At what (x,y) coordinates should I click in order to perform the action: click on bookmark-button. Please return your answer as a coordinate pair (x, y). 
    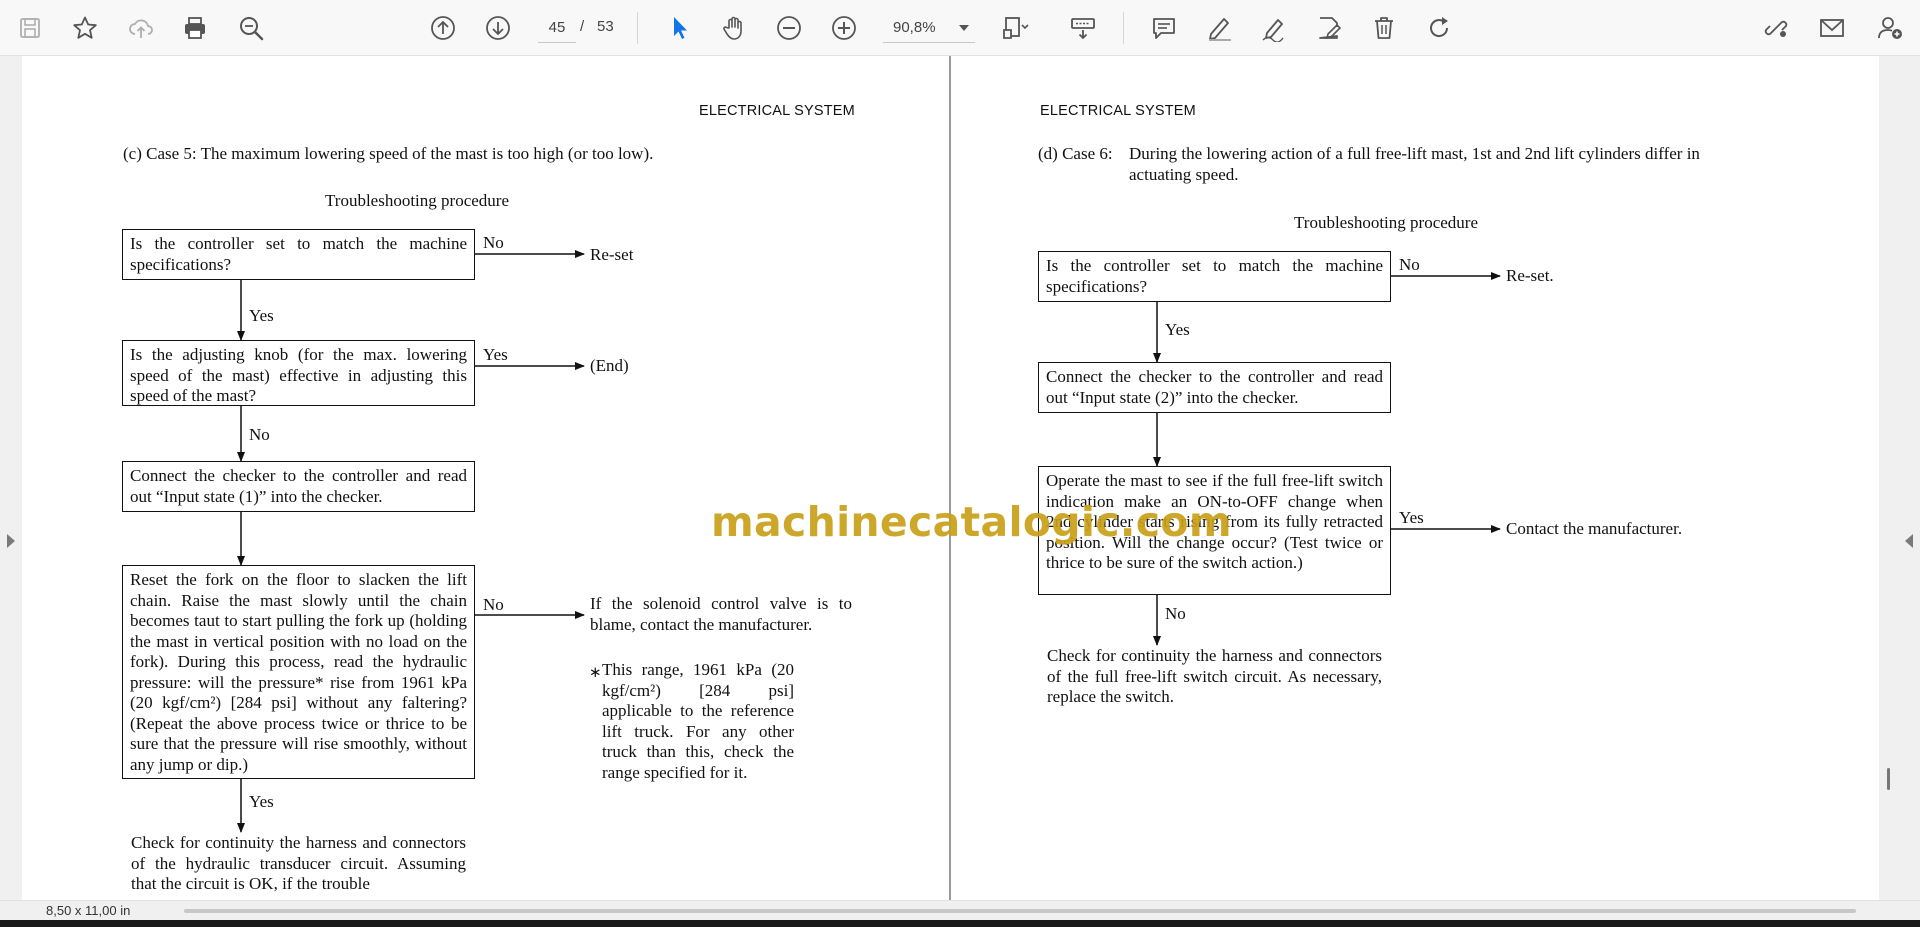
    Looking at the image, I should click on (85, 28).